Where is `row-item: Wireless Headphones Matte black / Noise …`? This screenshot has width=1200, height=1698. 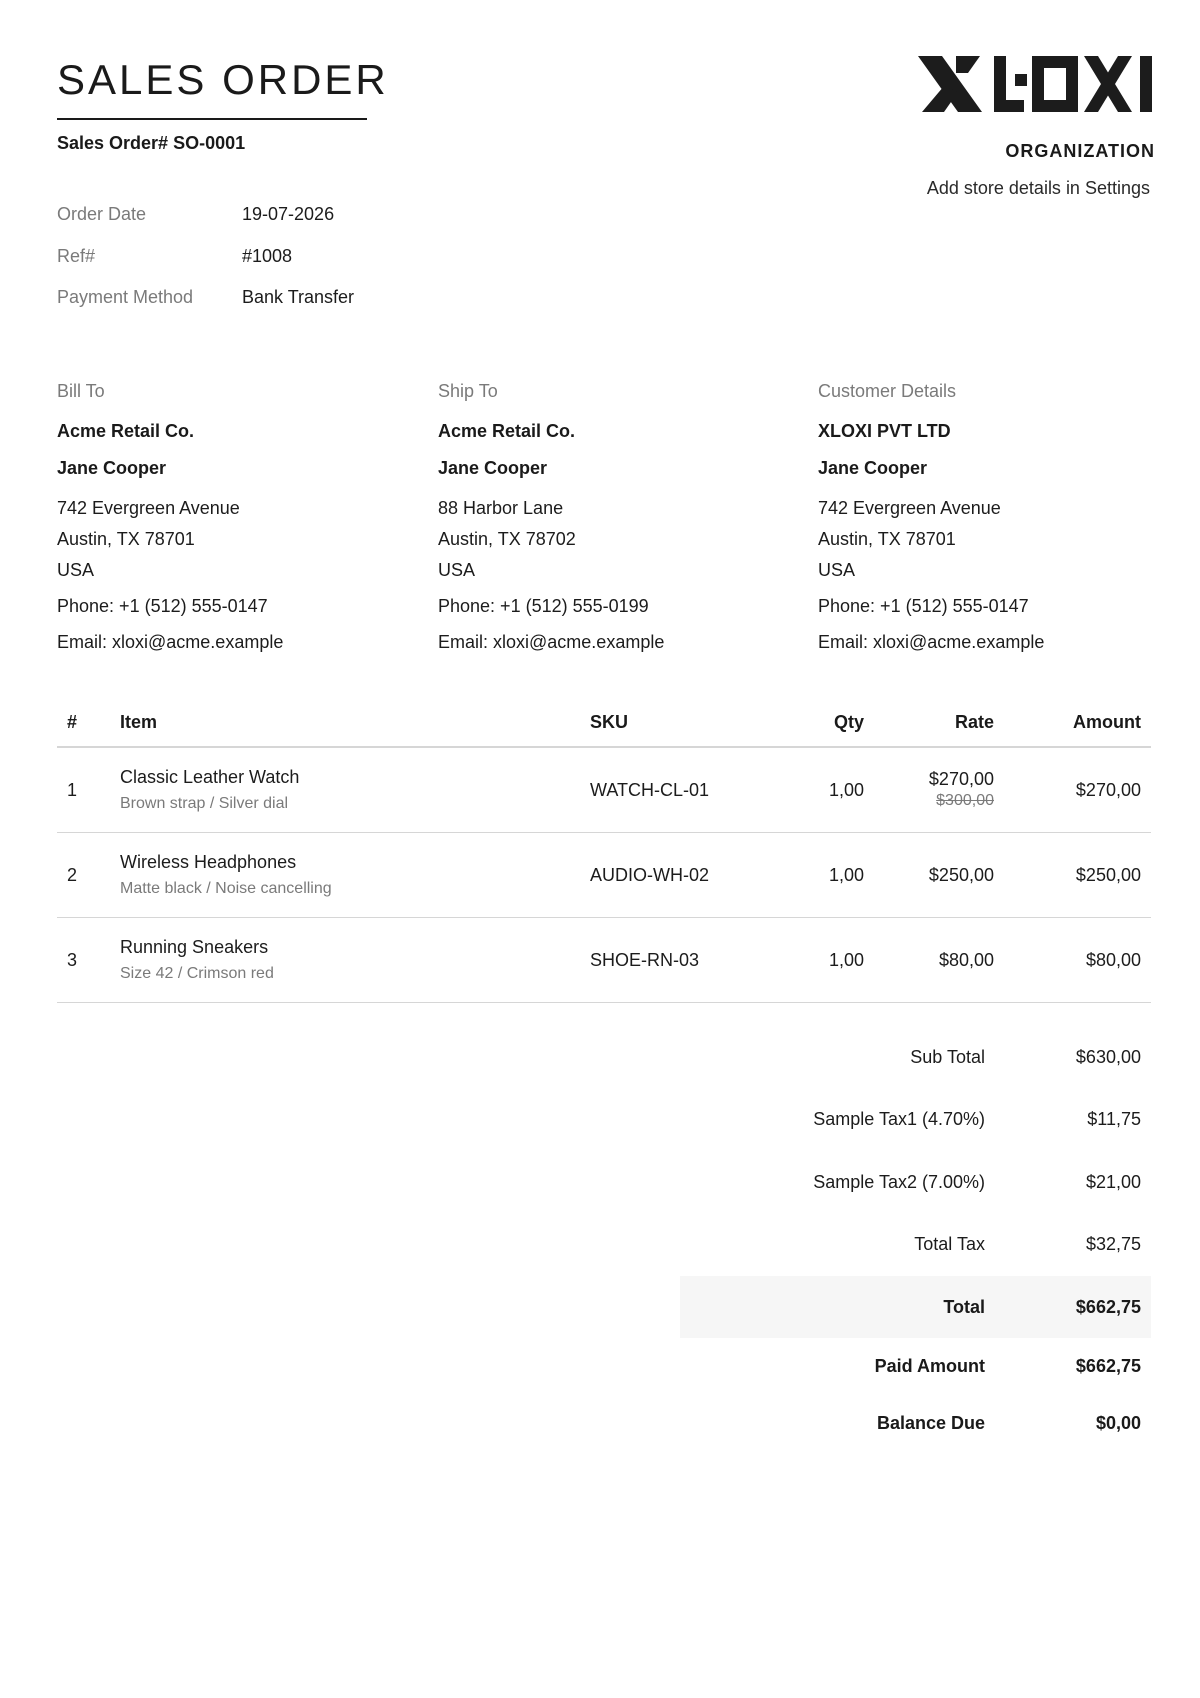
row-item: Wireless Headphones Matte black / Noise … is located at coordinates (355, 875).